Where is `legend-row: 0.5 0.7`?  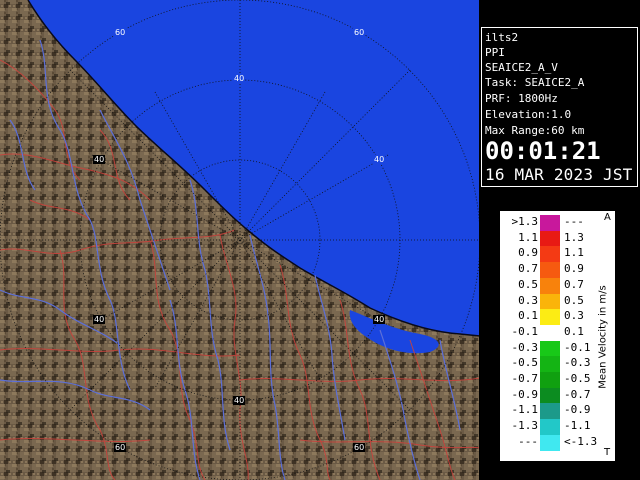
legend-row: 0.5 0.7 is located at coordinates (550, 285).